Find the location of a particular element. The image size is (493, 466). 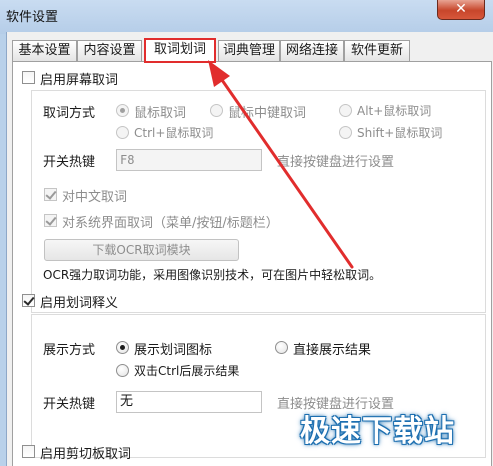

capture-method-label: 取词方式 is located at coordinates (69, 113).